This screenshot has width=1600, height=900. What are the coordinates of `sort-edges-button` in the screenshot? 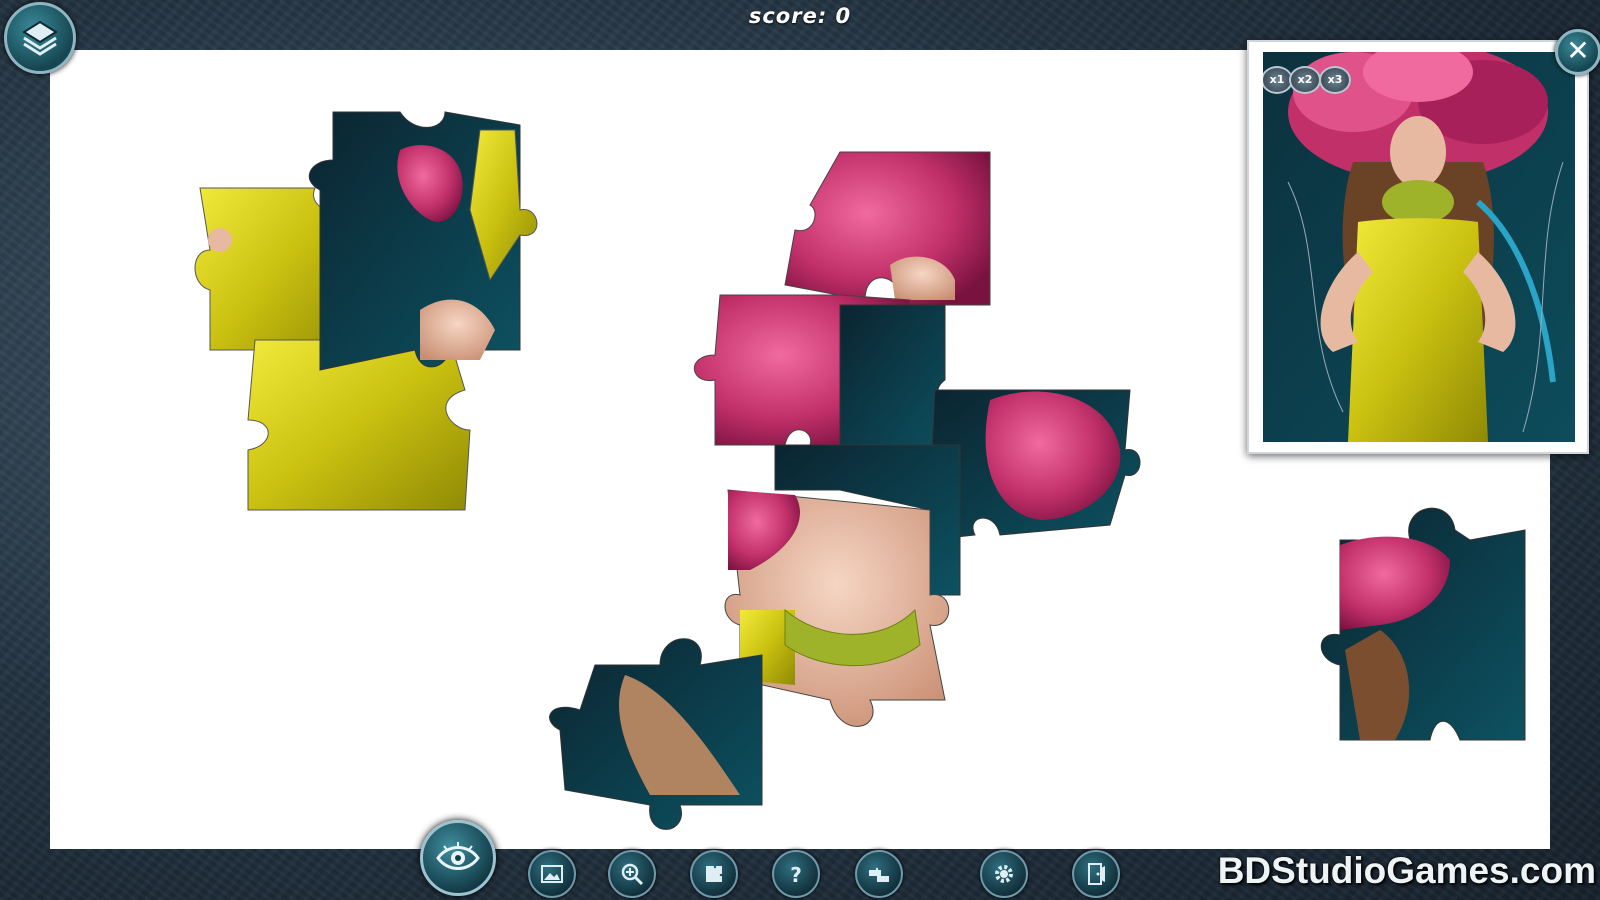 It's located at (714, 874).